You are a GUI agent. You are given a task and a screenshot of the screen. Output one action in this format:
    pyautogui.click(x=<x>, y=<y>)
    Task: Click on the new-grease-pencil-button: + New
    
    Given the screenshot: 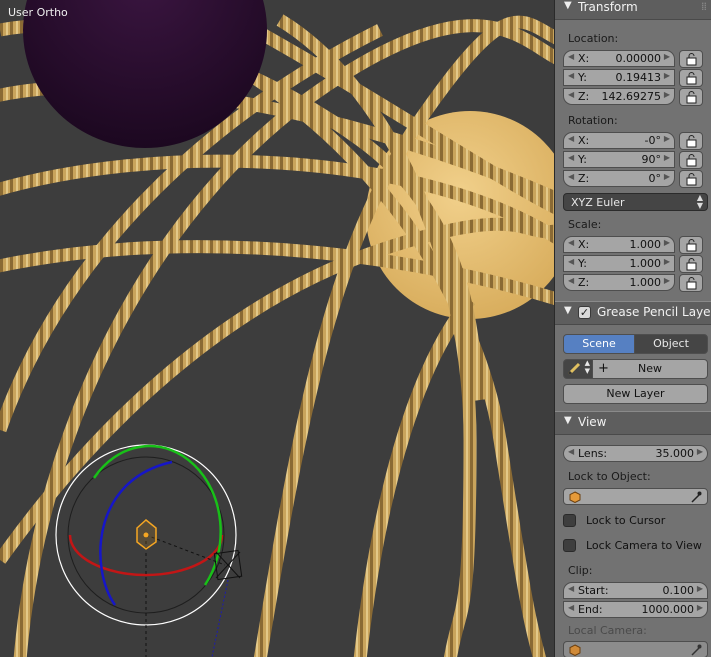 What is the action you would take?
    pyautogui.click(x=650, y=369)
    